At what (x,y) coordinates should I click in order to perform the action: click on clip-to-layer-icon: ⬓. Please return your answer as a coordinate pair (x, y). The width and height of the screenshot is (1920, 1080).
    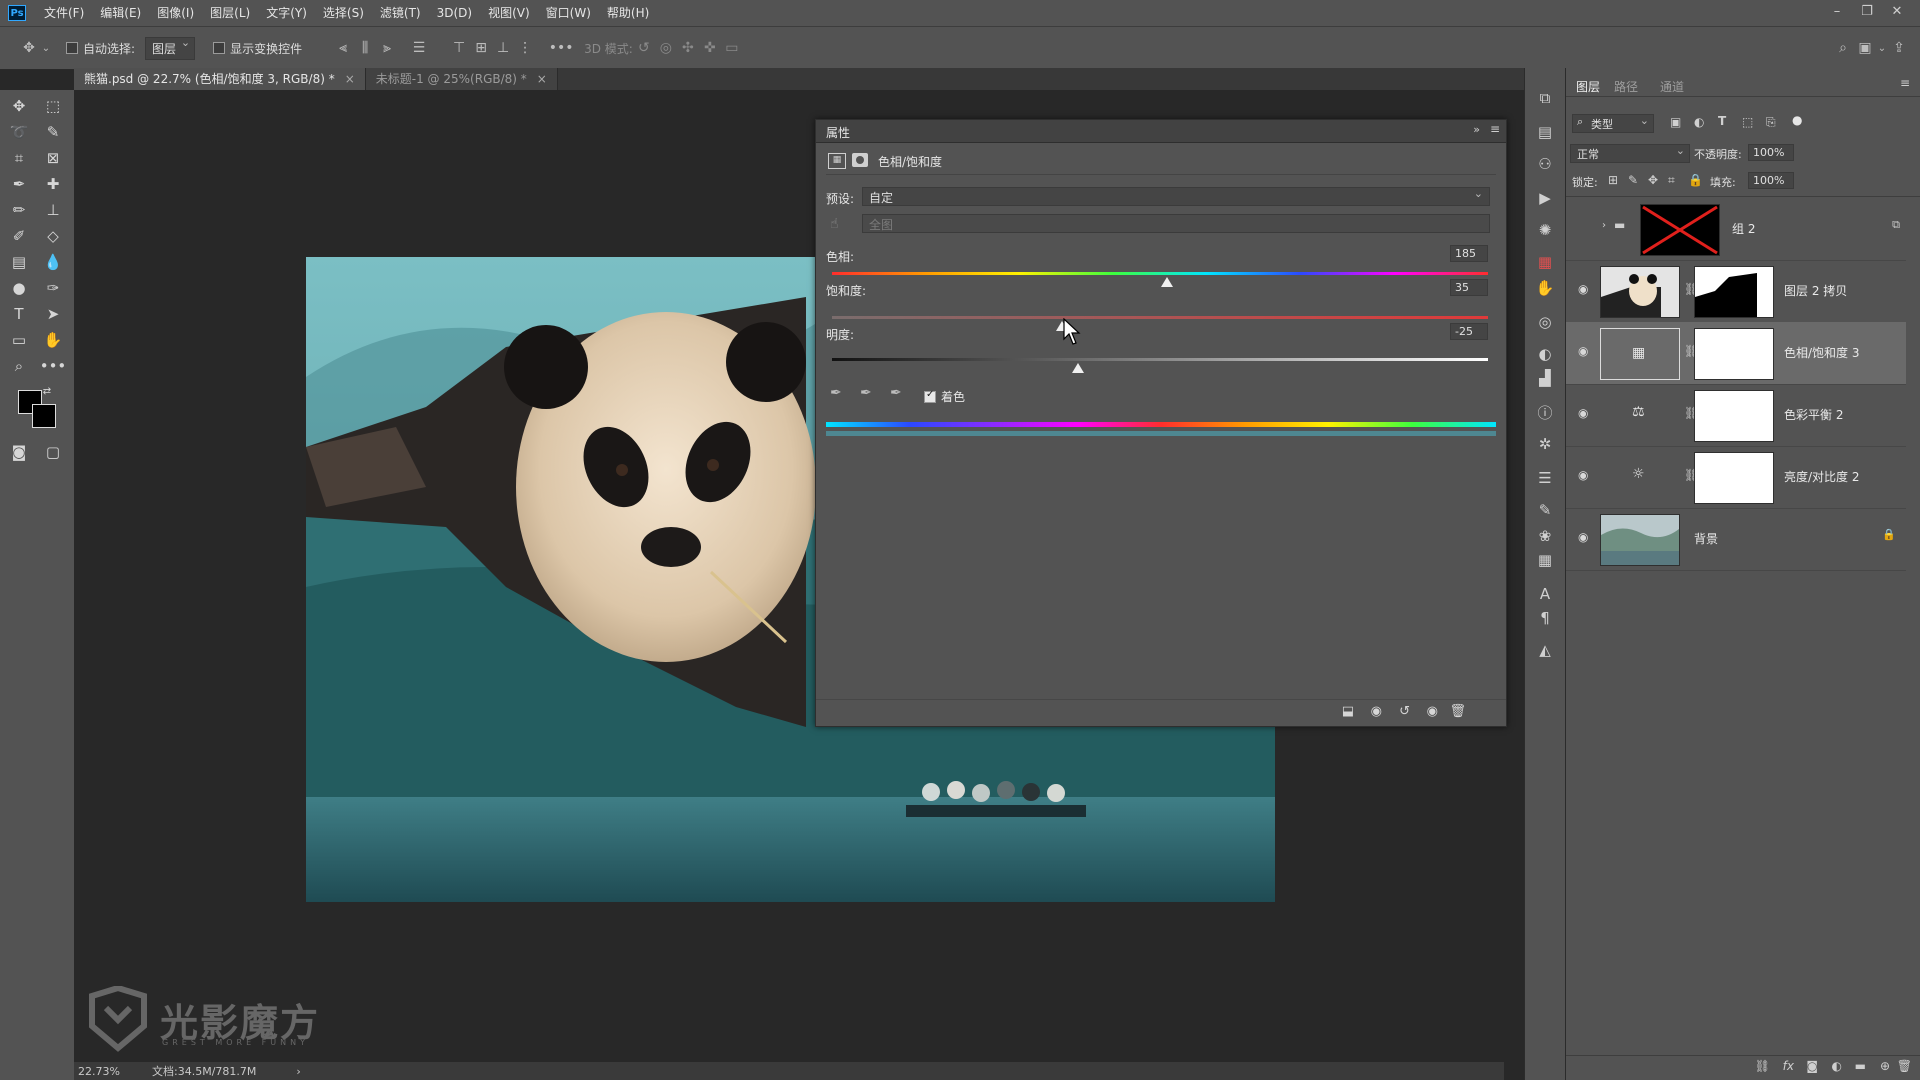
    Looking at the image, I should click on (1348, 711).